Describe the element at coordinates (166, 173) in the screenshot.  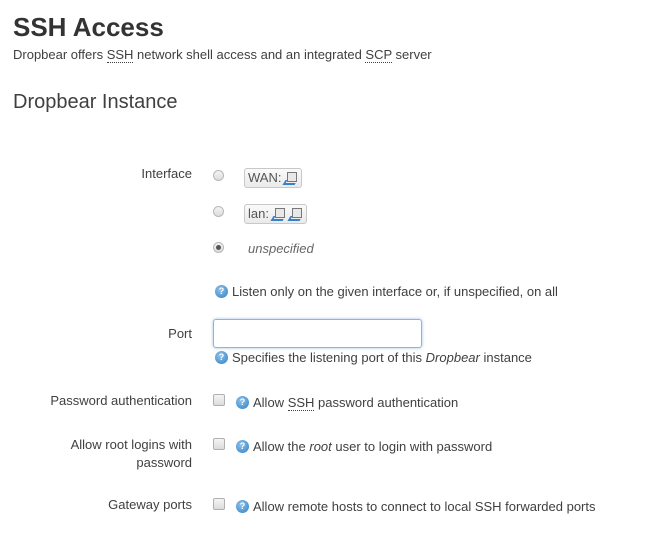
I see `interface-label: Interface` at that location.